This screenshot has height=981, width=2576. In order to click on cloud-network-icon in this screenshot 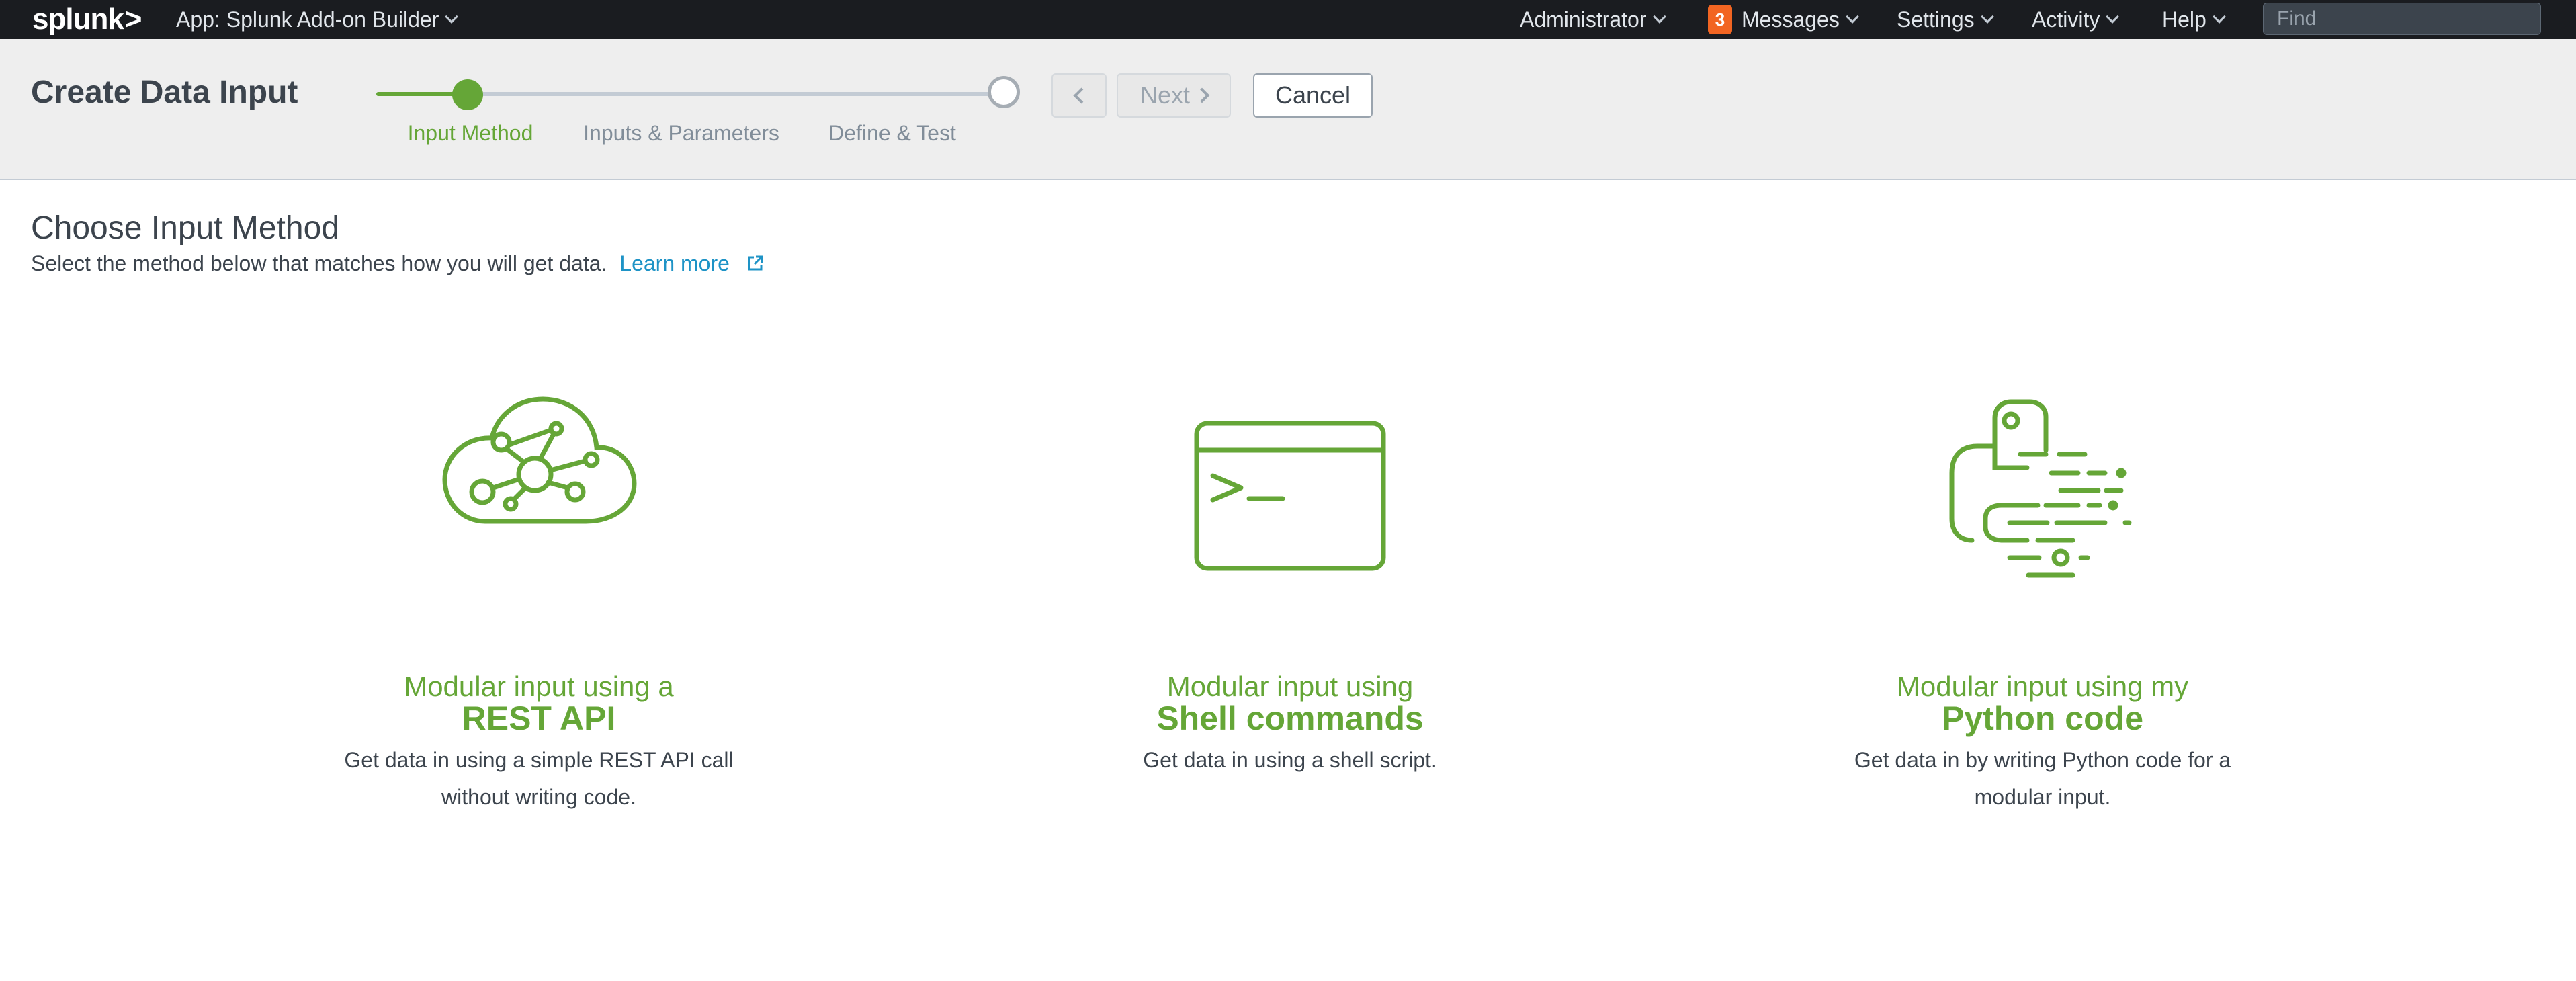, I will do `click(539, 466)`.